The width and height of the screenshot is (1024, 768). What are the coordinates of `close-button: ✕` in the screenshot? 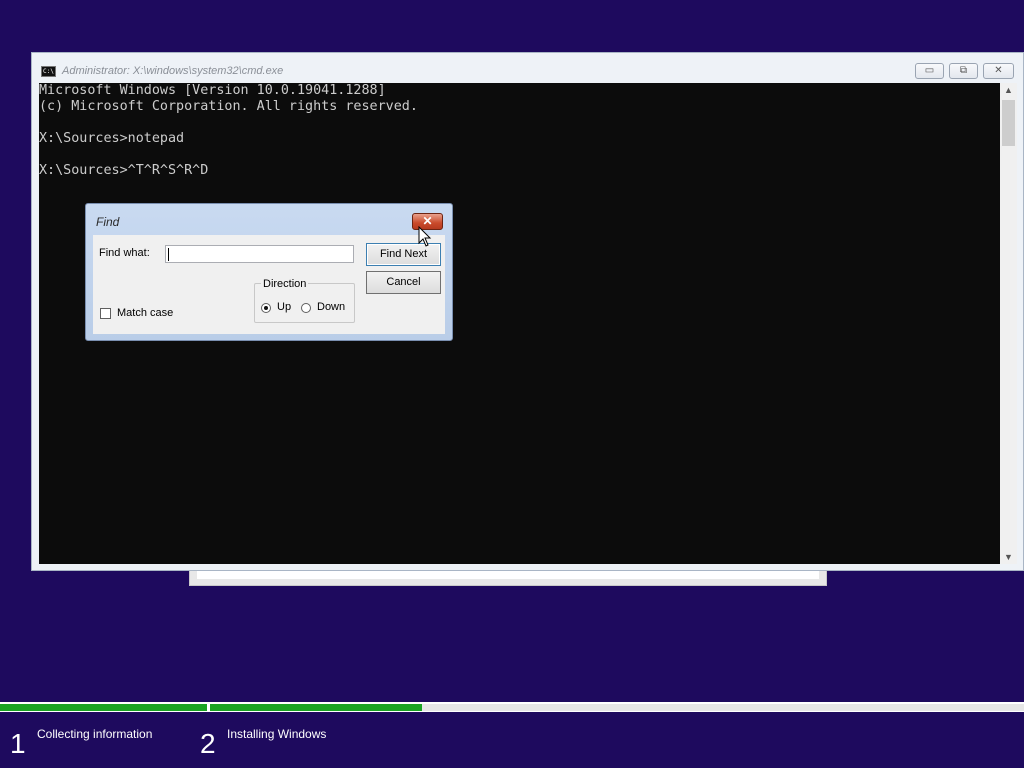 It's located at (998, 71).